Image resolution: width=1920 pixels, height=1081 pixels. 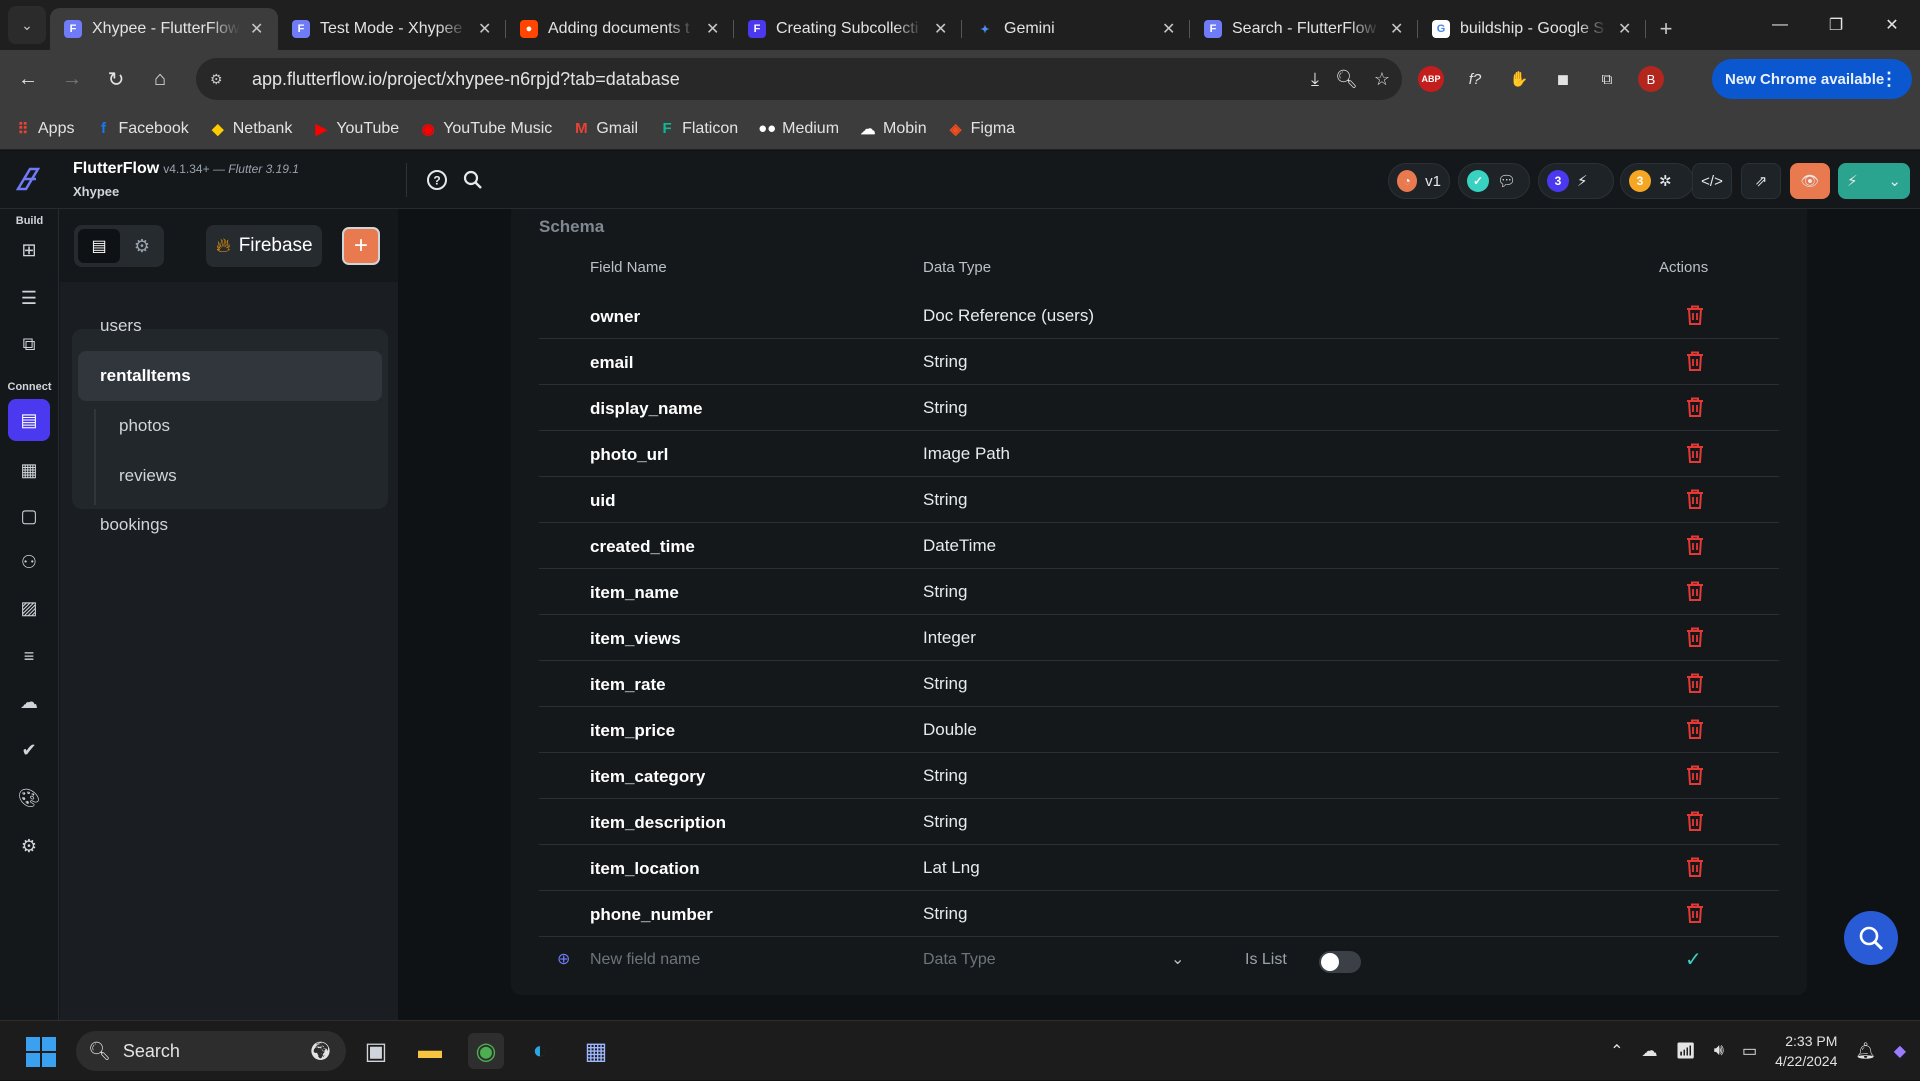 I want to click on wifi-icon: 📶︎, so click(x=1686, y=1051).